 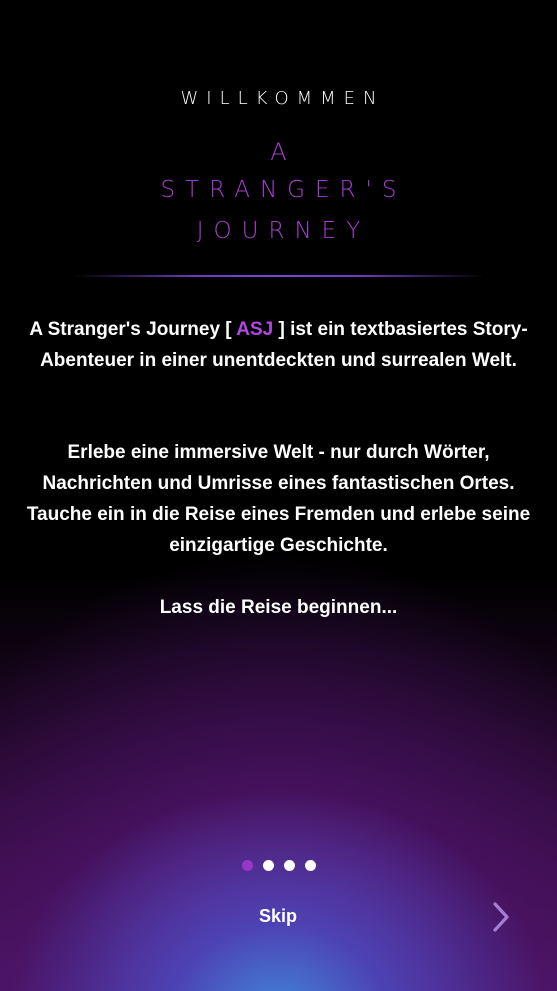 What do you see at coordinates (278, 916) in the screenshot?
I see `skip-button: Skip` at bounding box center [278, 916].